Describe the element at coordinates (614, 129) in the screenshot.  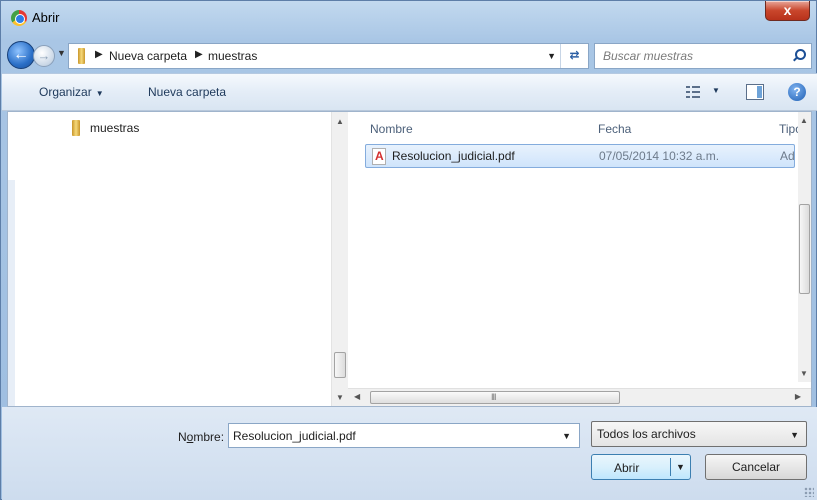
I see `column-header-date: Fecha` at that location.